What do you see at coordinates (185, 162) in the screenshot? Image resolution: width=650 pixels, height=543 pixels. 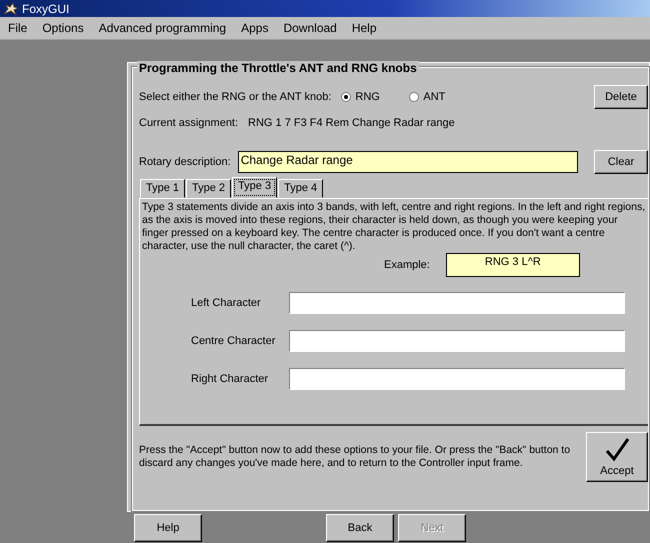 I see `rotary-label: Rotary description:` at bounding box center [185, 162].